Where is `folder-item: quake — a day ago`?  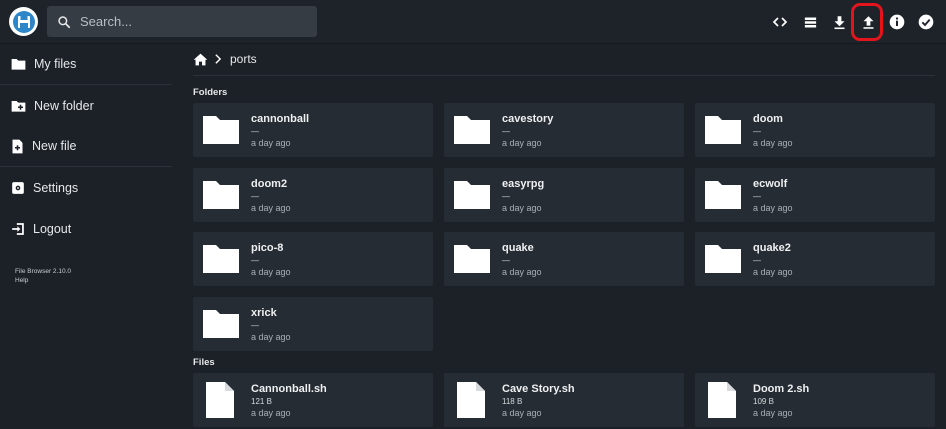 folder-item: quake — a day ago is located at coordinates (564, 259).